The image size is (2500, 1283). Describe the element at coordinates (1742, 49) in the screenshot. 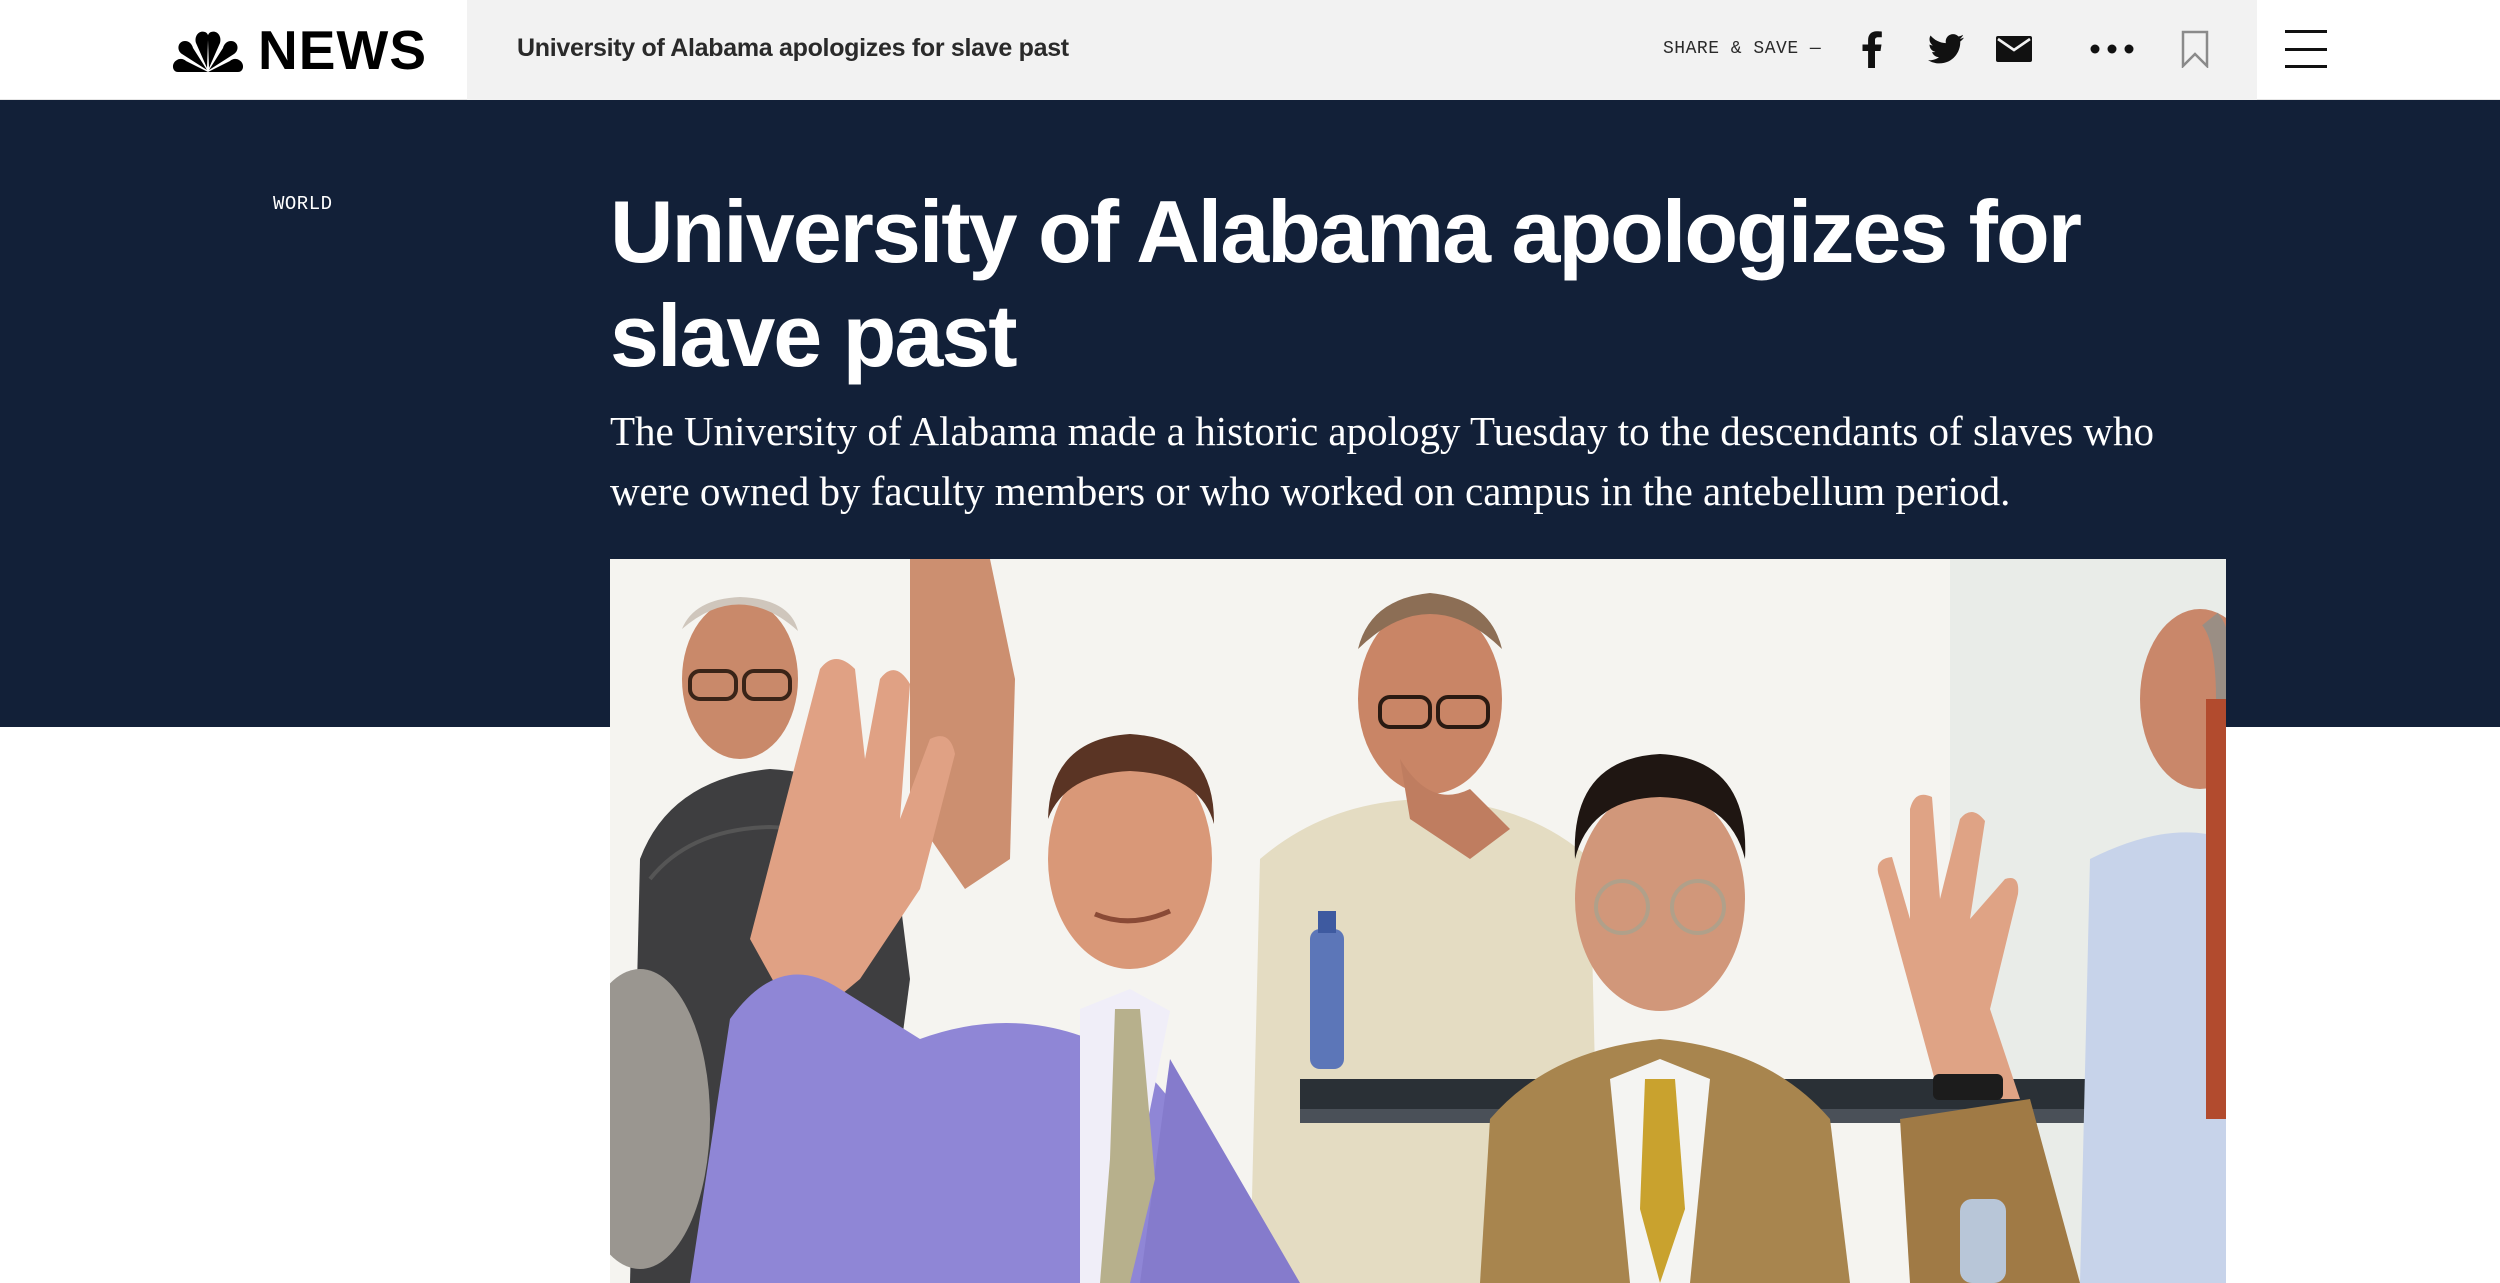

I see `share-save-label: SHARE & SAVE —` at that location.